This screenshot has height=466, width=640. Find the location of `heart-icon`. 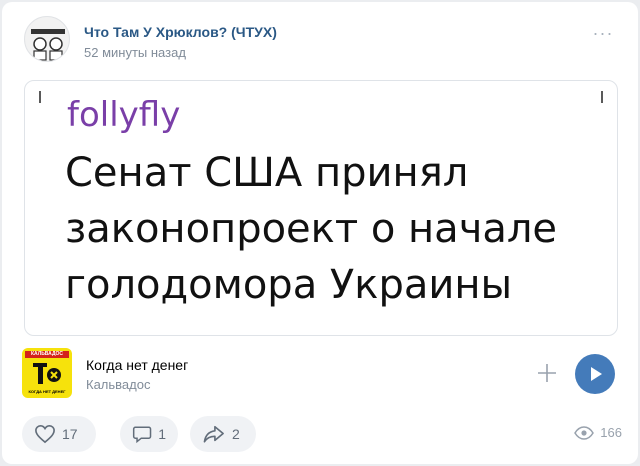

heart-icon is located at coordinates (45, 434).